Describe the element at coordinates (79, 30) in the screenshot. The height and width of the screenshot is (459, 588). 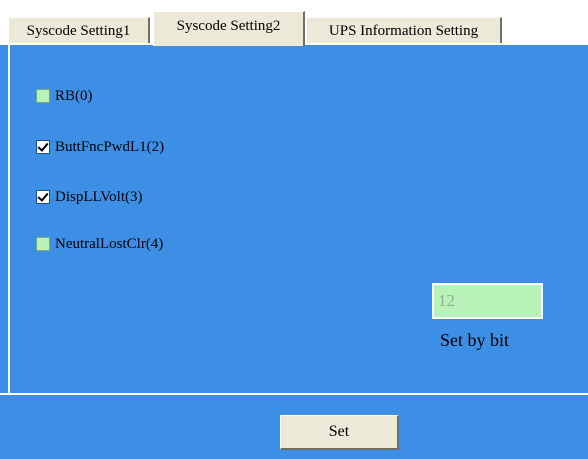
I see `tab-syscode-setting1: Syscode Setting1` at that location.